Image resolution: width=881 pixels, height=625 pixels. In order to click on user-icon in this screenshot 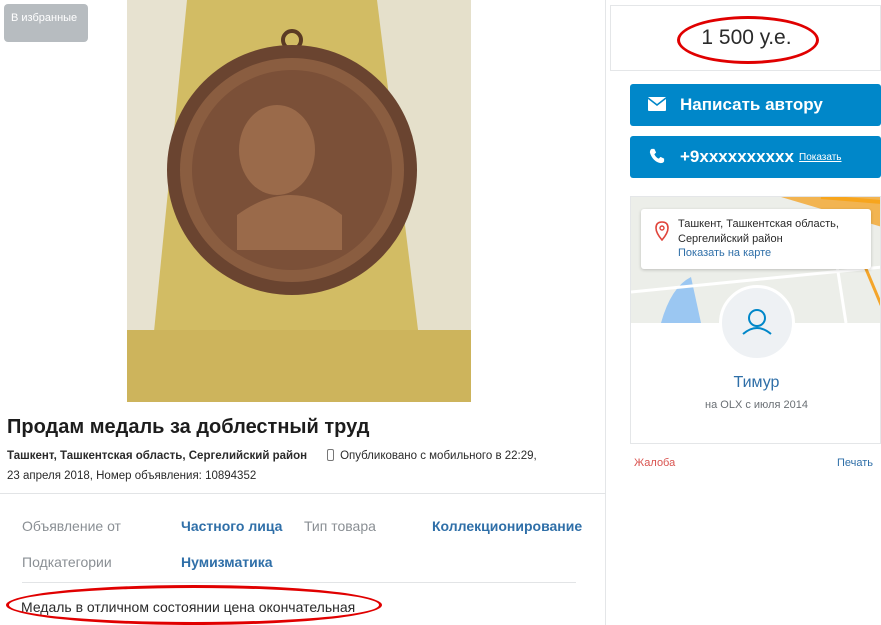, I will do `click(757, 322)`.